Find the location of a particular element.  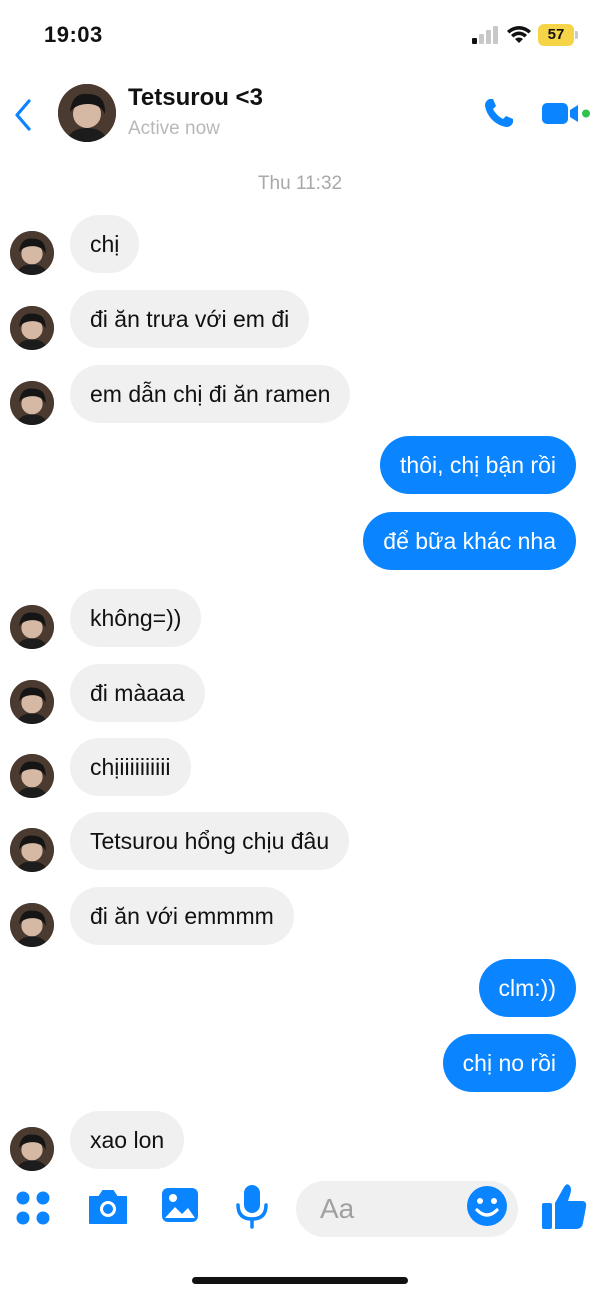

incoming-message: Tetsurou hổng chịu đâu is located at coordinates (210, 841).